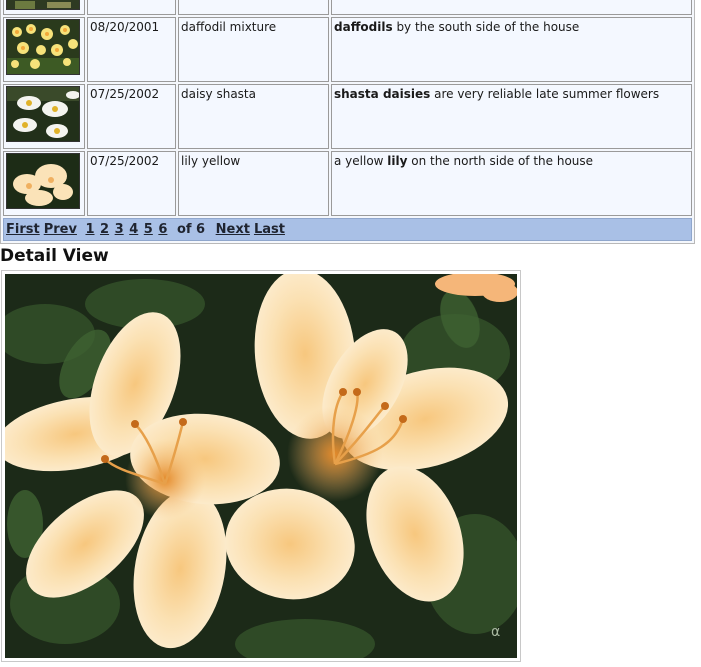  Describe the element at coordinates (131, 7) in the screenshot. I see `date-cell` at that location.